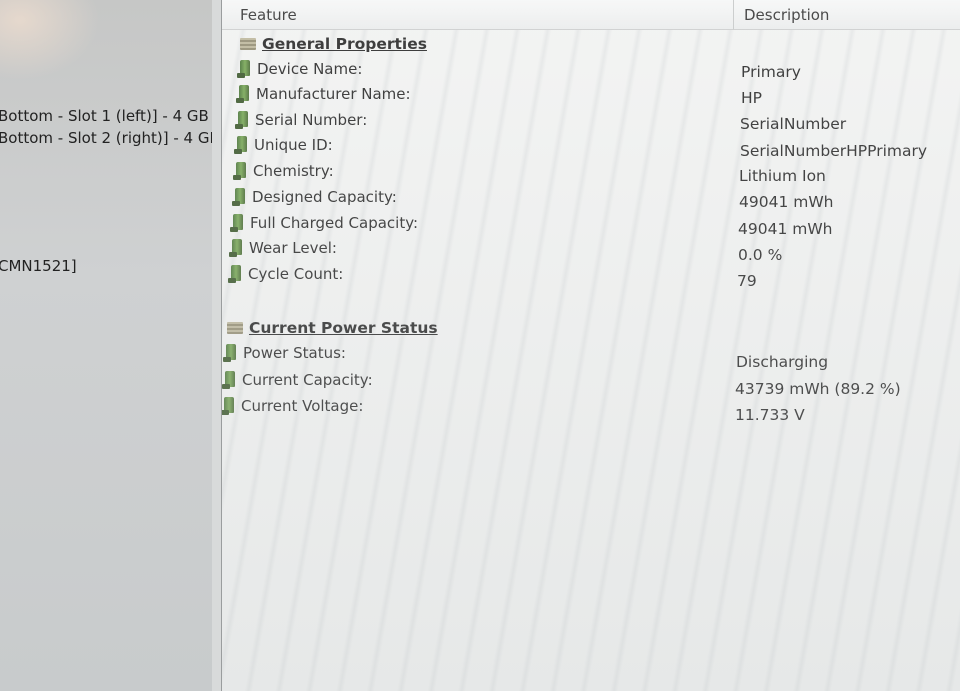 The height and width of the screenshot is (691, 960). Describe the element at coordinates (307, 380) in the screenshot. I see `feature-label: Current Capacity:` at that location.